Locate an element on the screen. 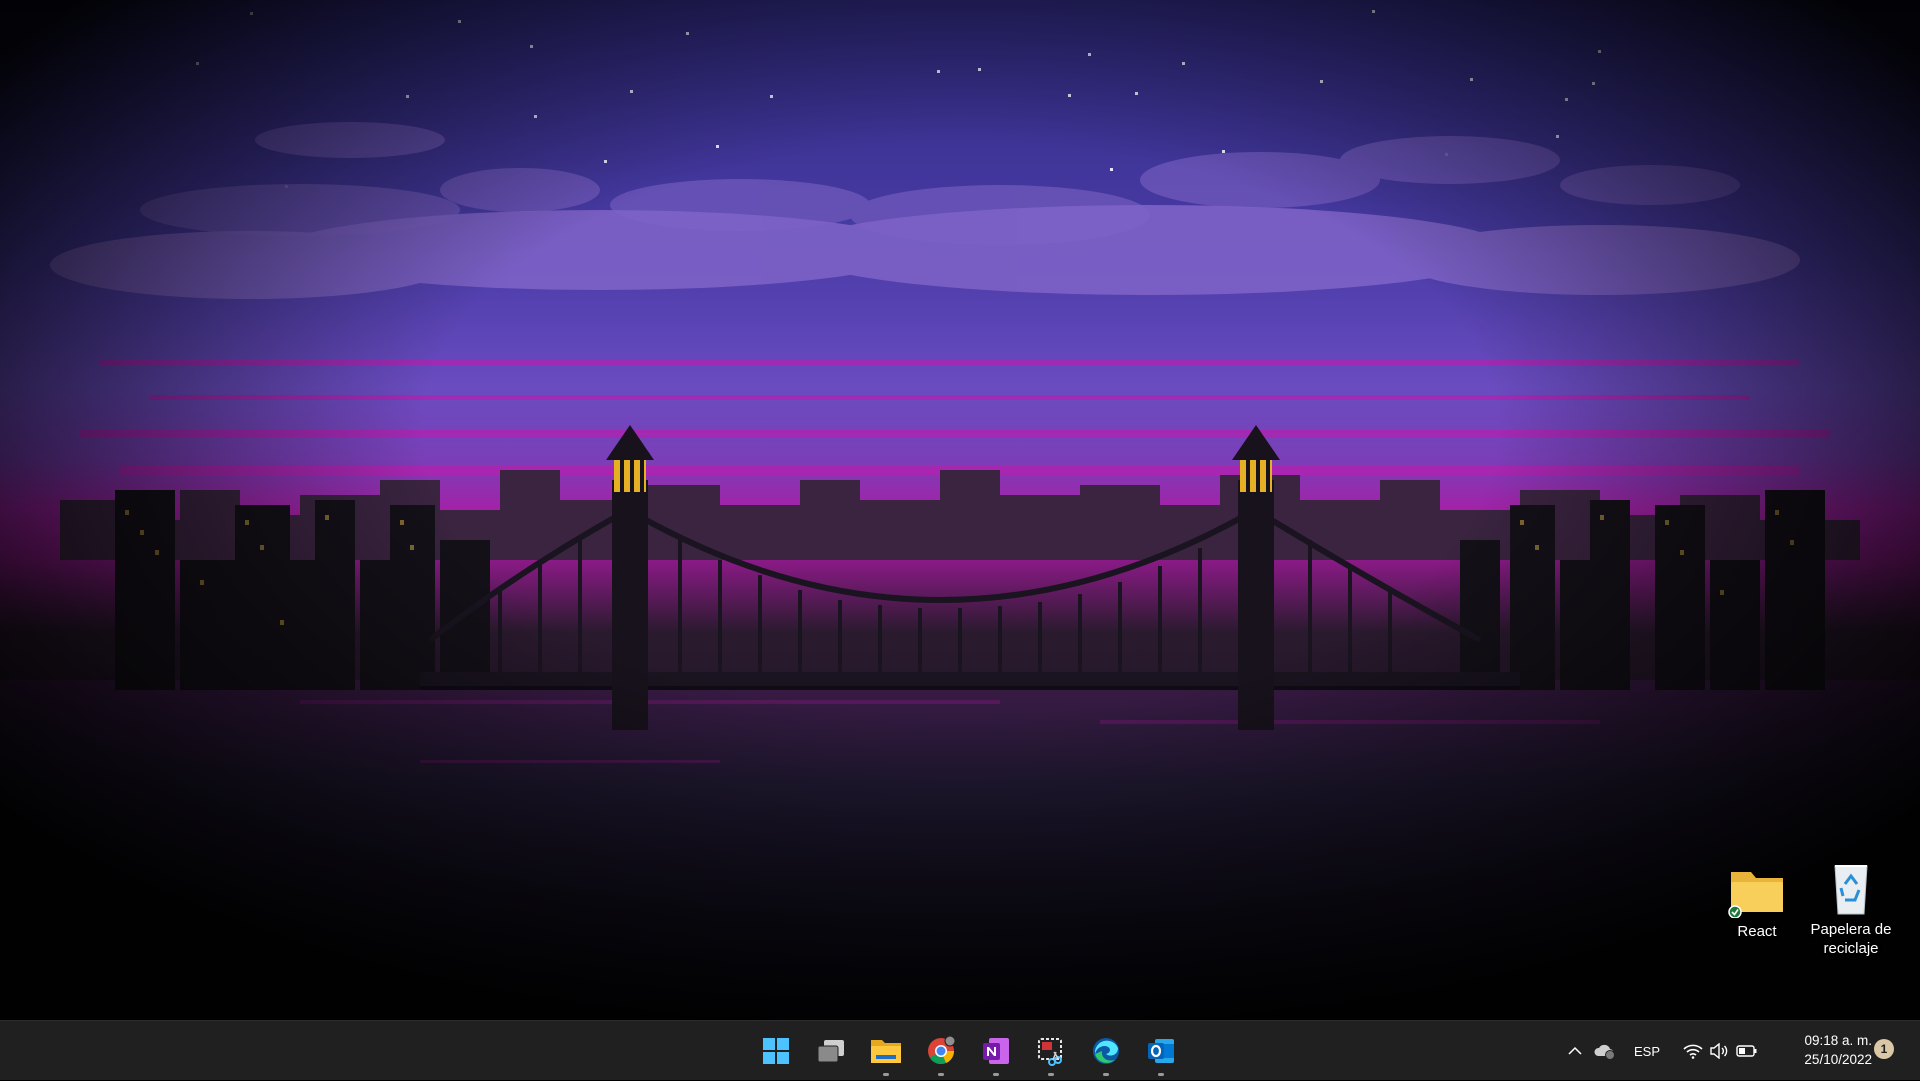 The width and height of the screenshot is (1920, 1081). desktop-icon-label: React is located at coordinates (1757, 931).